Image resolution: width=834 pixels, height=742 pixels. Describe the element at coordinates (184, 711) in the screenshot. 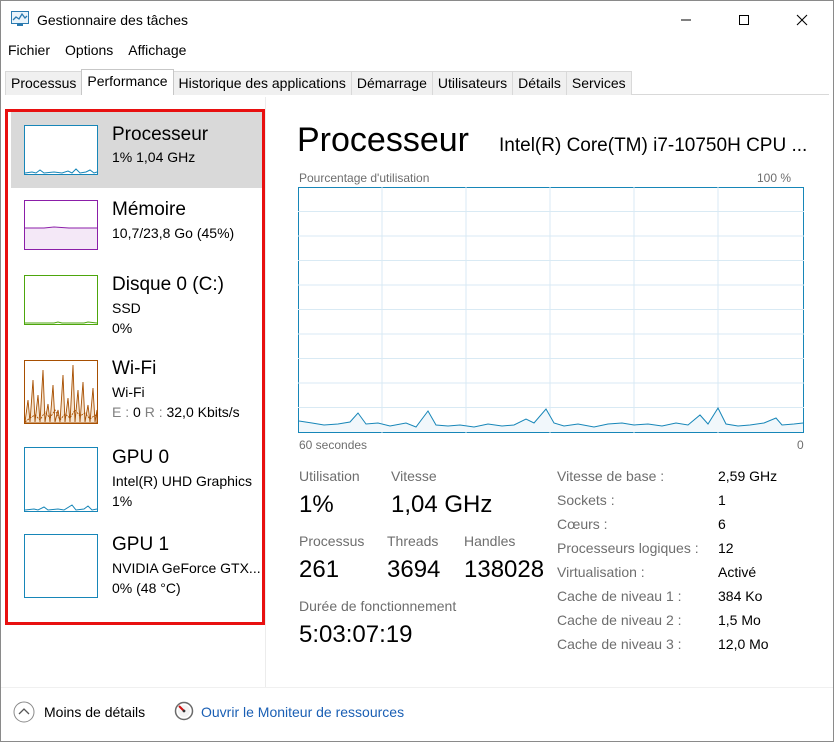

I see `resource-monitor-icon` at that location.